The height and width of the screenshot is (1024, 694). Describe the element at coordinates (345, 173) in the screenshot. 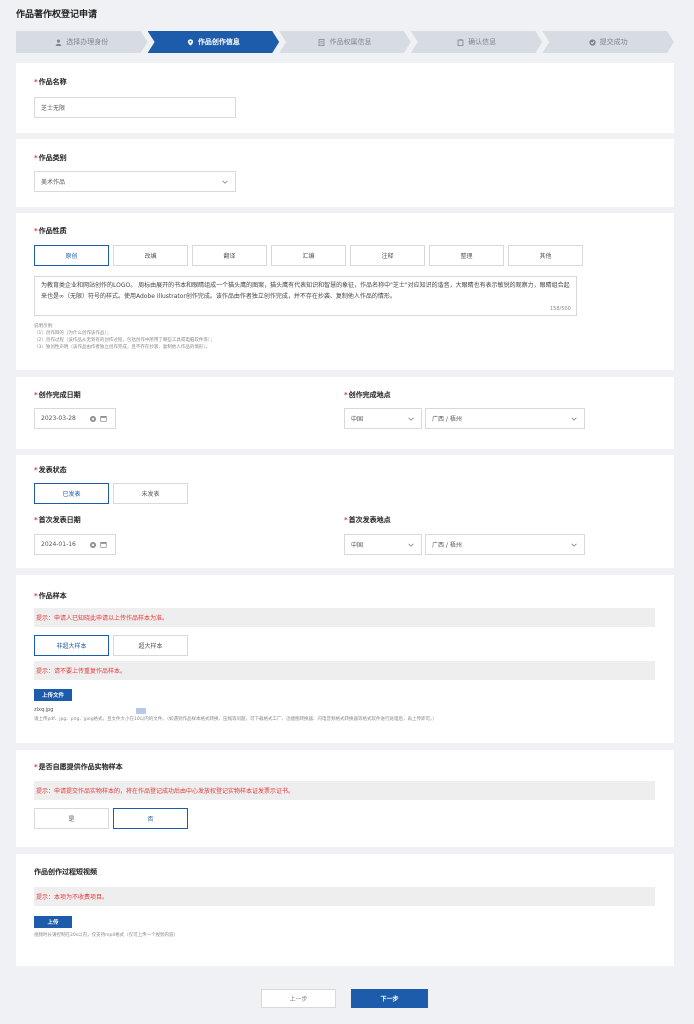

I see `work-category-section: 作品类别 美术作品` at that location.